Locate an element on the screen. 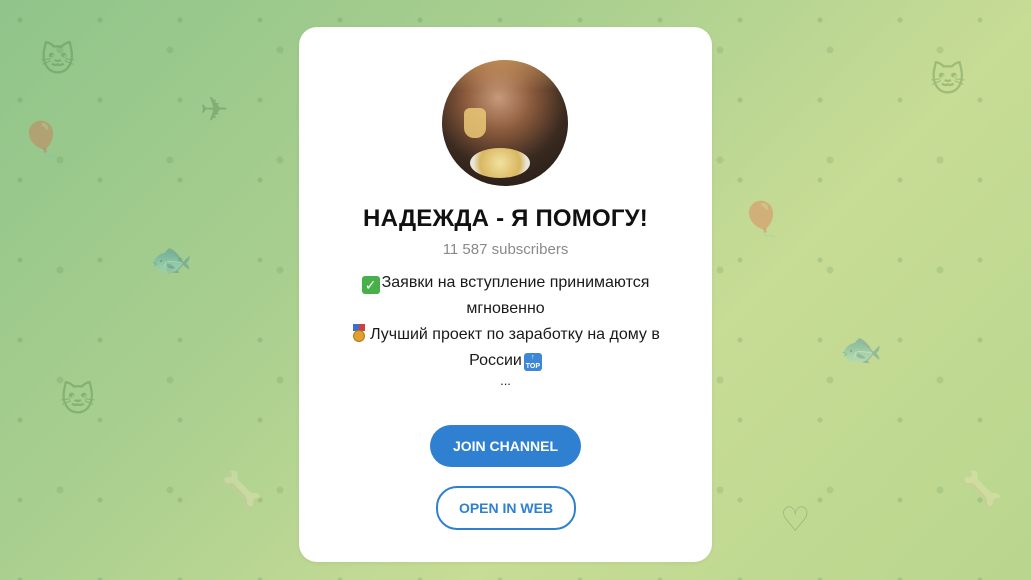  description-line-2: мгновенно is located at coordinates (505, 308).